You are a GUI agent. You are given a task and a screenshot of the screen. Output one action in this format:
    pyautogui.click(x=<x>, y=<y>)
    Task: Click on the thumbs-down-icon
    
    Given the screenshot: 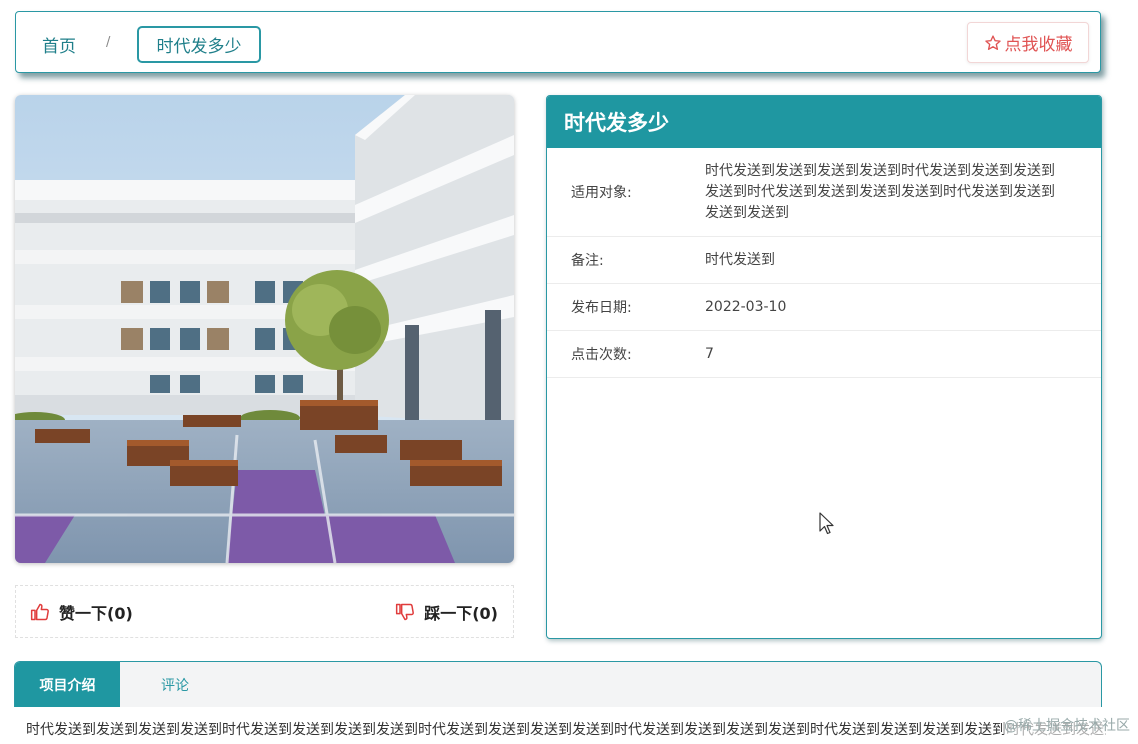 What is the action you would take?
    pyautogui.click(x=405, y=612)
    